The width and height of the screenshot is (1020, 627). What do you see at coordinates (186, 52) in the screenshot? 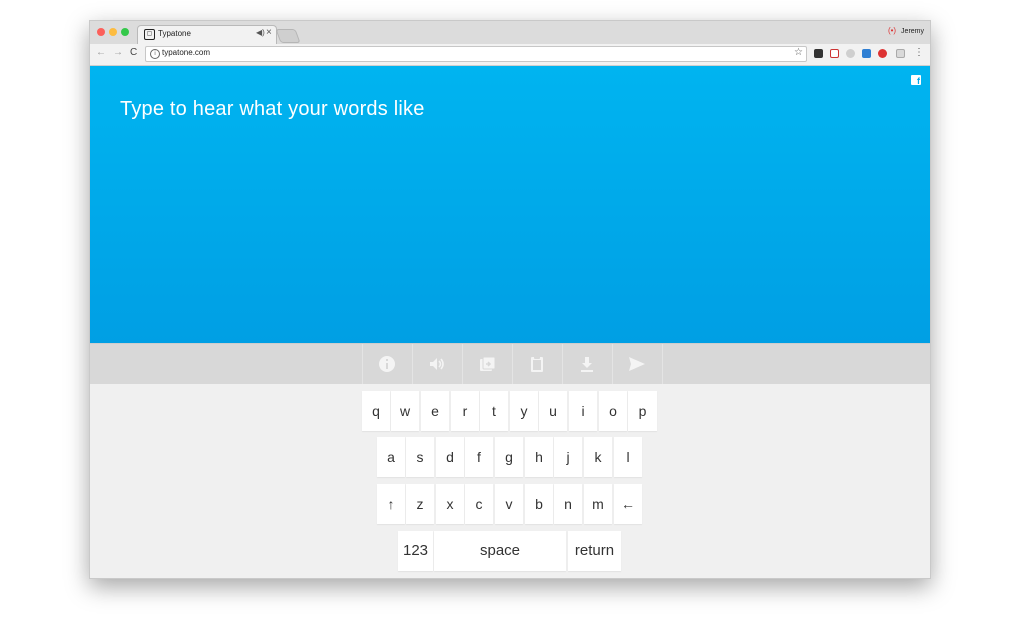
I see `url-text: typatone.com` at bounding box center [186, 52].